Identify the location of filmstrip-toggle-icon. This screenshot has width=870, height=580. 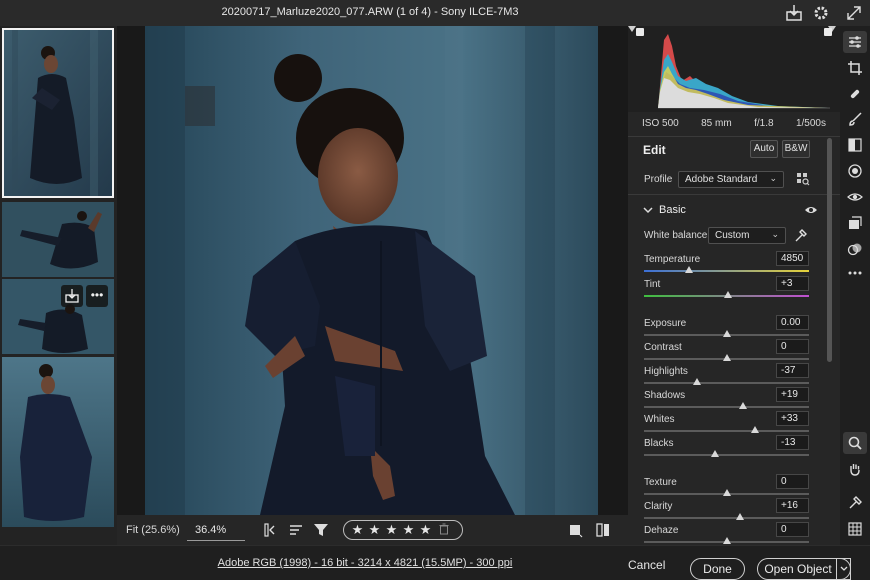
(271, 530).